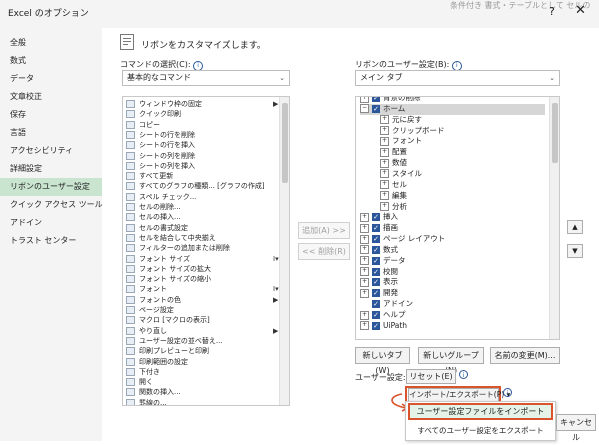 The height and width of the screenshot is (445, 599). Describe the element at coordinates (159, 166) in the screenshot. I see `command-list-item: シートの列を挿入` at that location.